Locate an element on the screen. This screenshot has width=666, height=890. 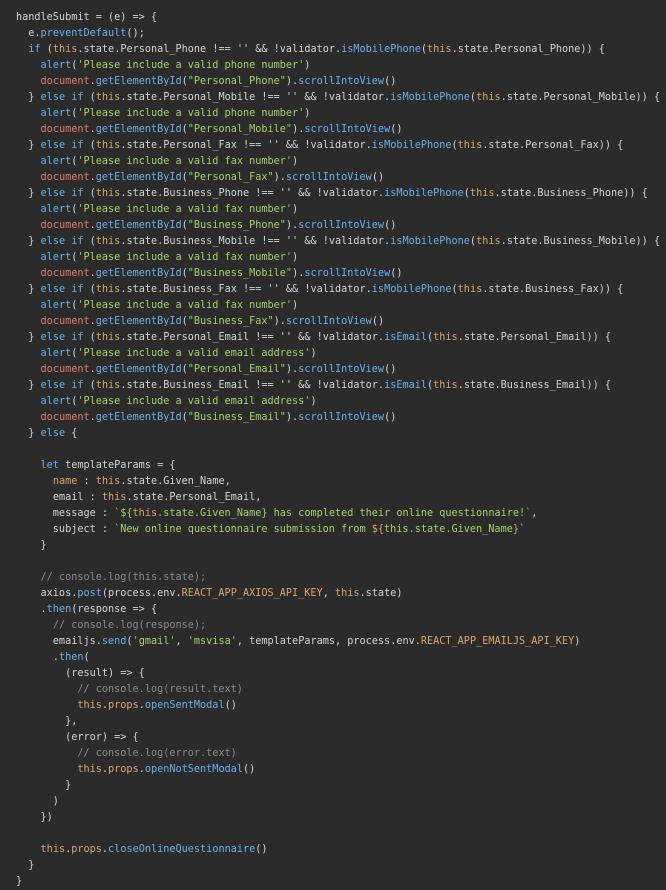
string-token: "Business_Mobile" is located at coordinates (240, 273).